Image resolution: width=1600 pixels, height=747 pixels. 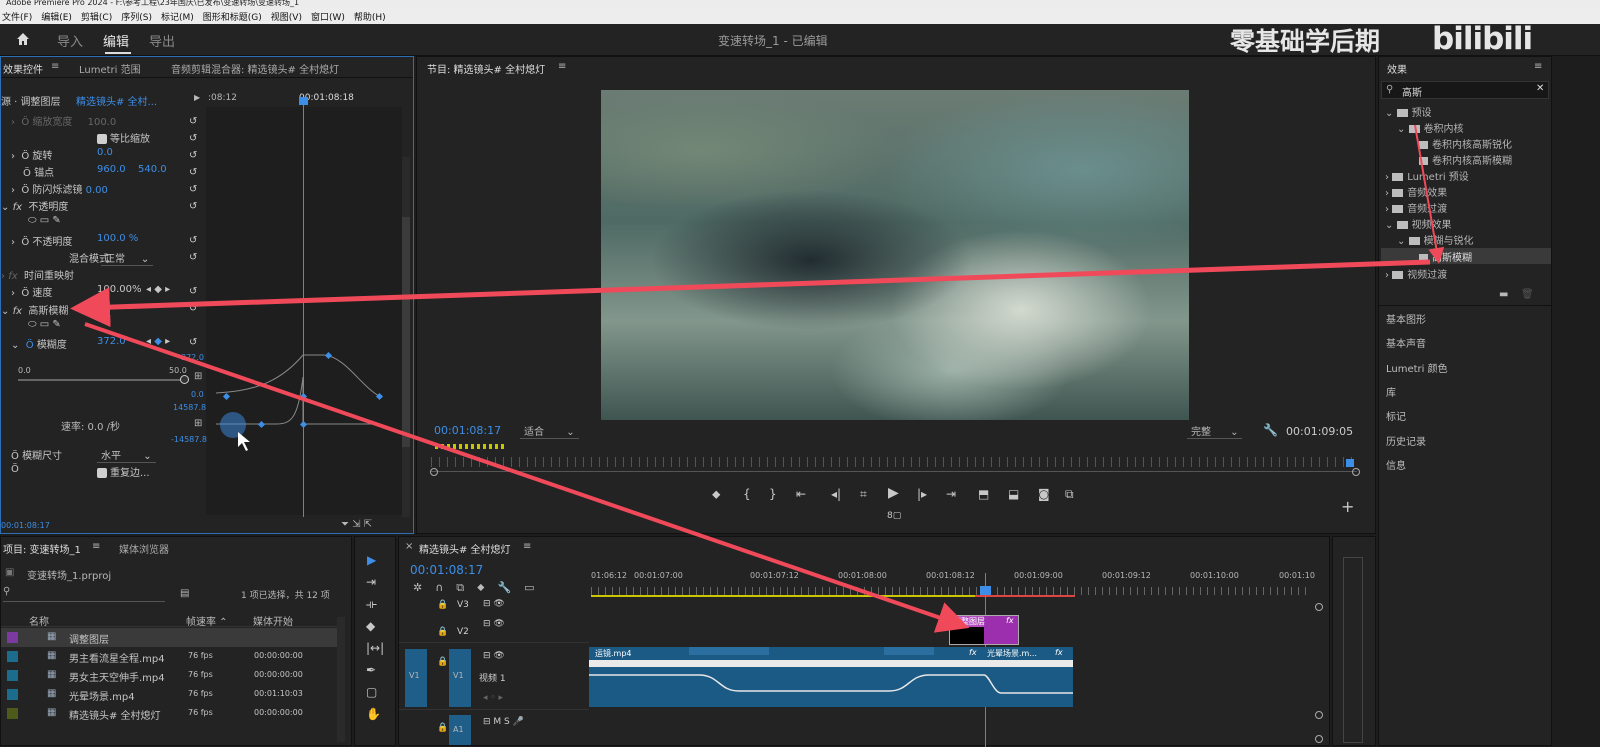 What do you see at coordinates (1412, 91) in the screenshot?
I see `effects-search-input: 高斯` at bounding box center [1412, 91].